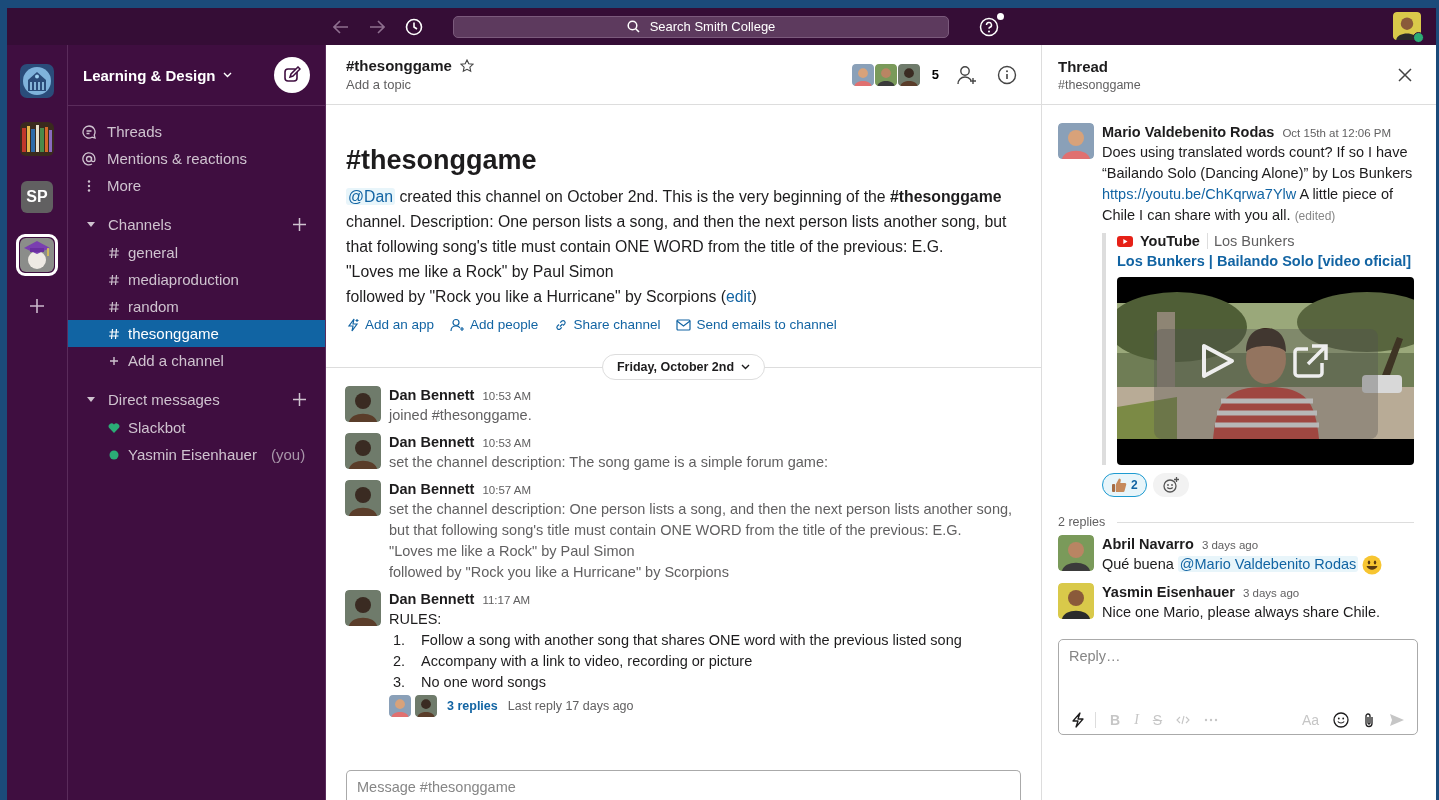  Describe the element at coordinates (701, 541) in the screenshot. I see `message-text: set the channel description: One person lists a song, and then the next person lists another song, but that following song's title must contain ONE WORD from the title of the previous: E.G. "Loves me like a Rock" by Paul Simon followed by "Rock you like a Hurricane" by Scorpions` at that location.